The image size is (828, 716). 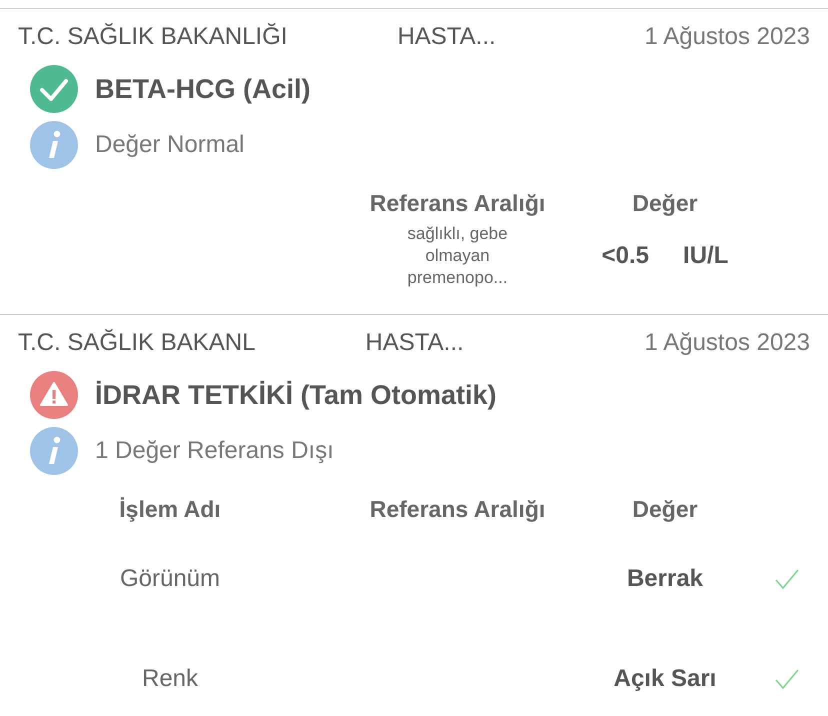 I want to click on table-cell-text: Görünüm, so click(x=170, y=579).